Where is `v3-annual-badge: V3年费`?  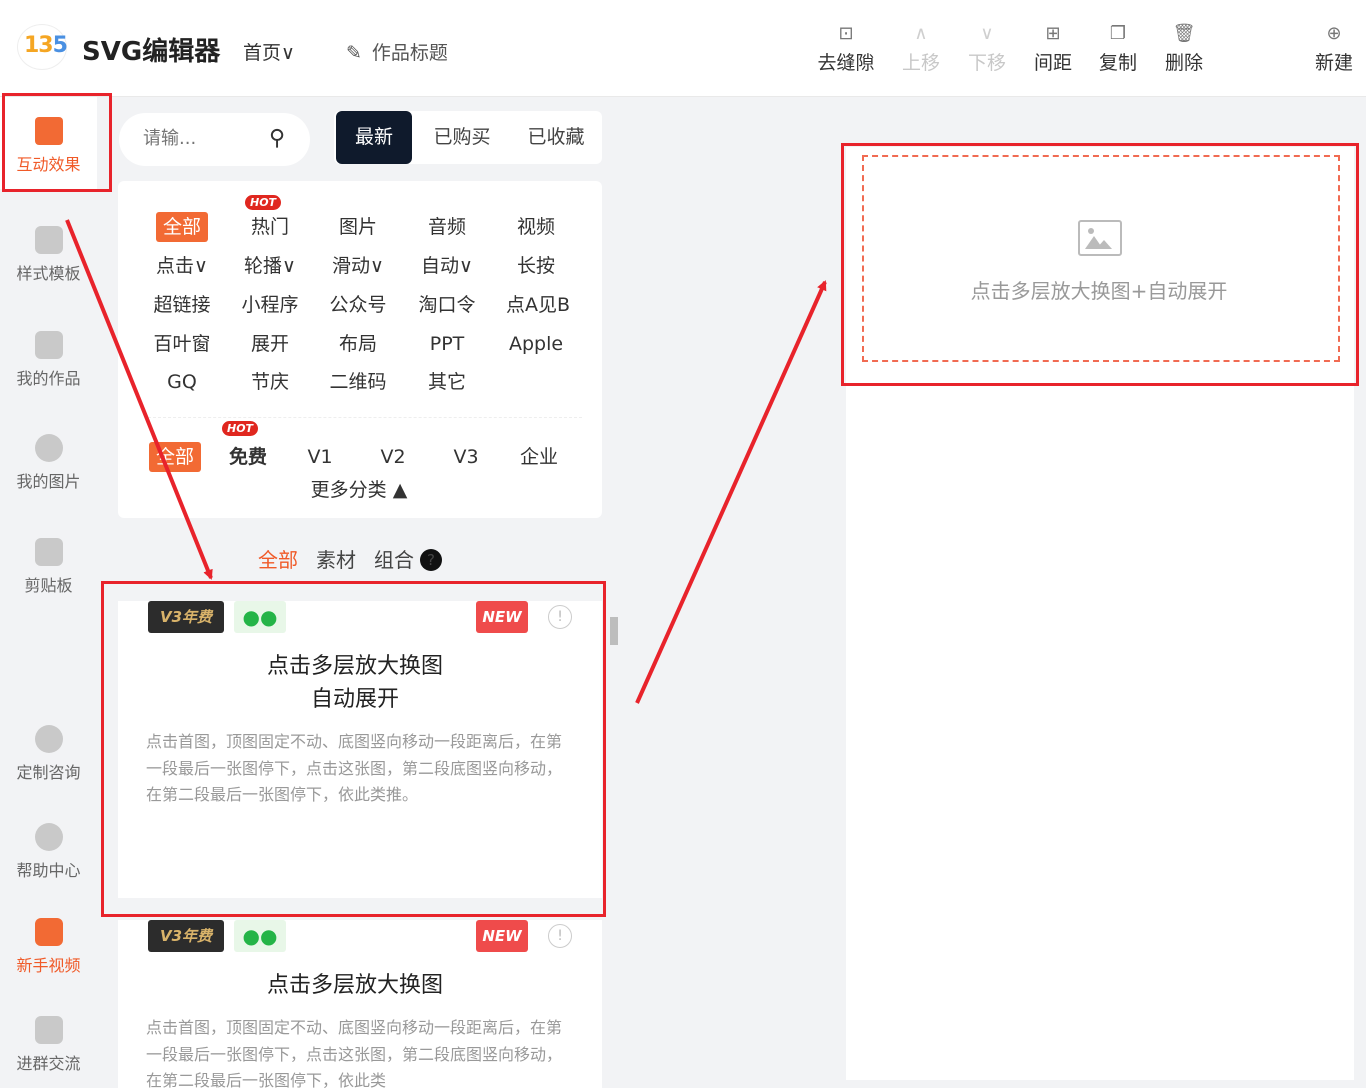 v3-annual-badge: V3年费 is located at coordinates (186, 617).